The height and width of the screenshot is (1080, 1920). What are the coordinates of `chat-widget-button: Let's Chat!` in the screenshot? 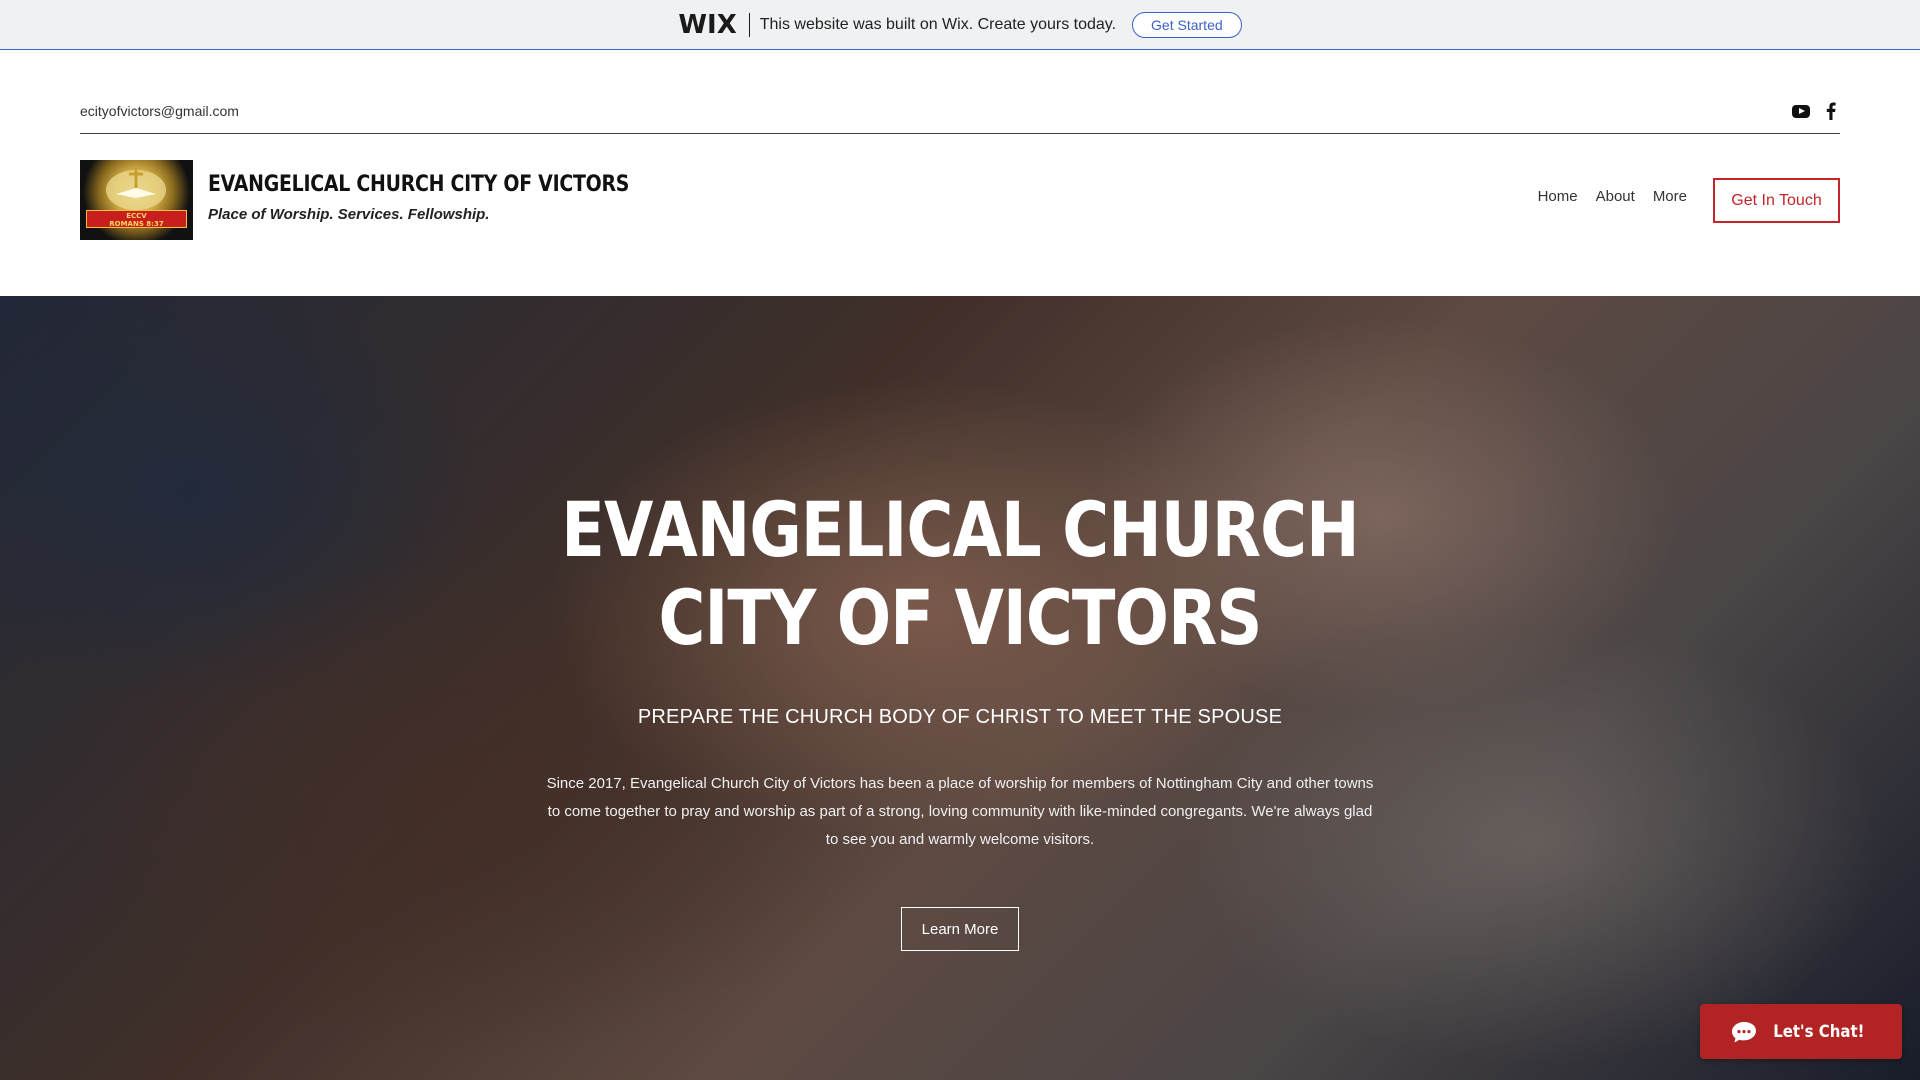 It's located at (1801, 1031).